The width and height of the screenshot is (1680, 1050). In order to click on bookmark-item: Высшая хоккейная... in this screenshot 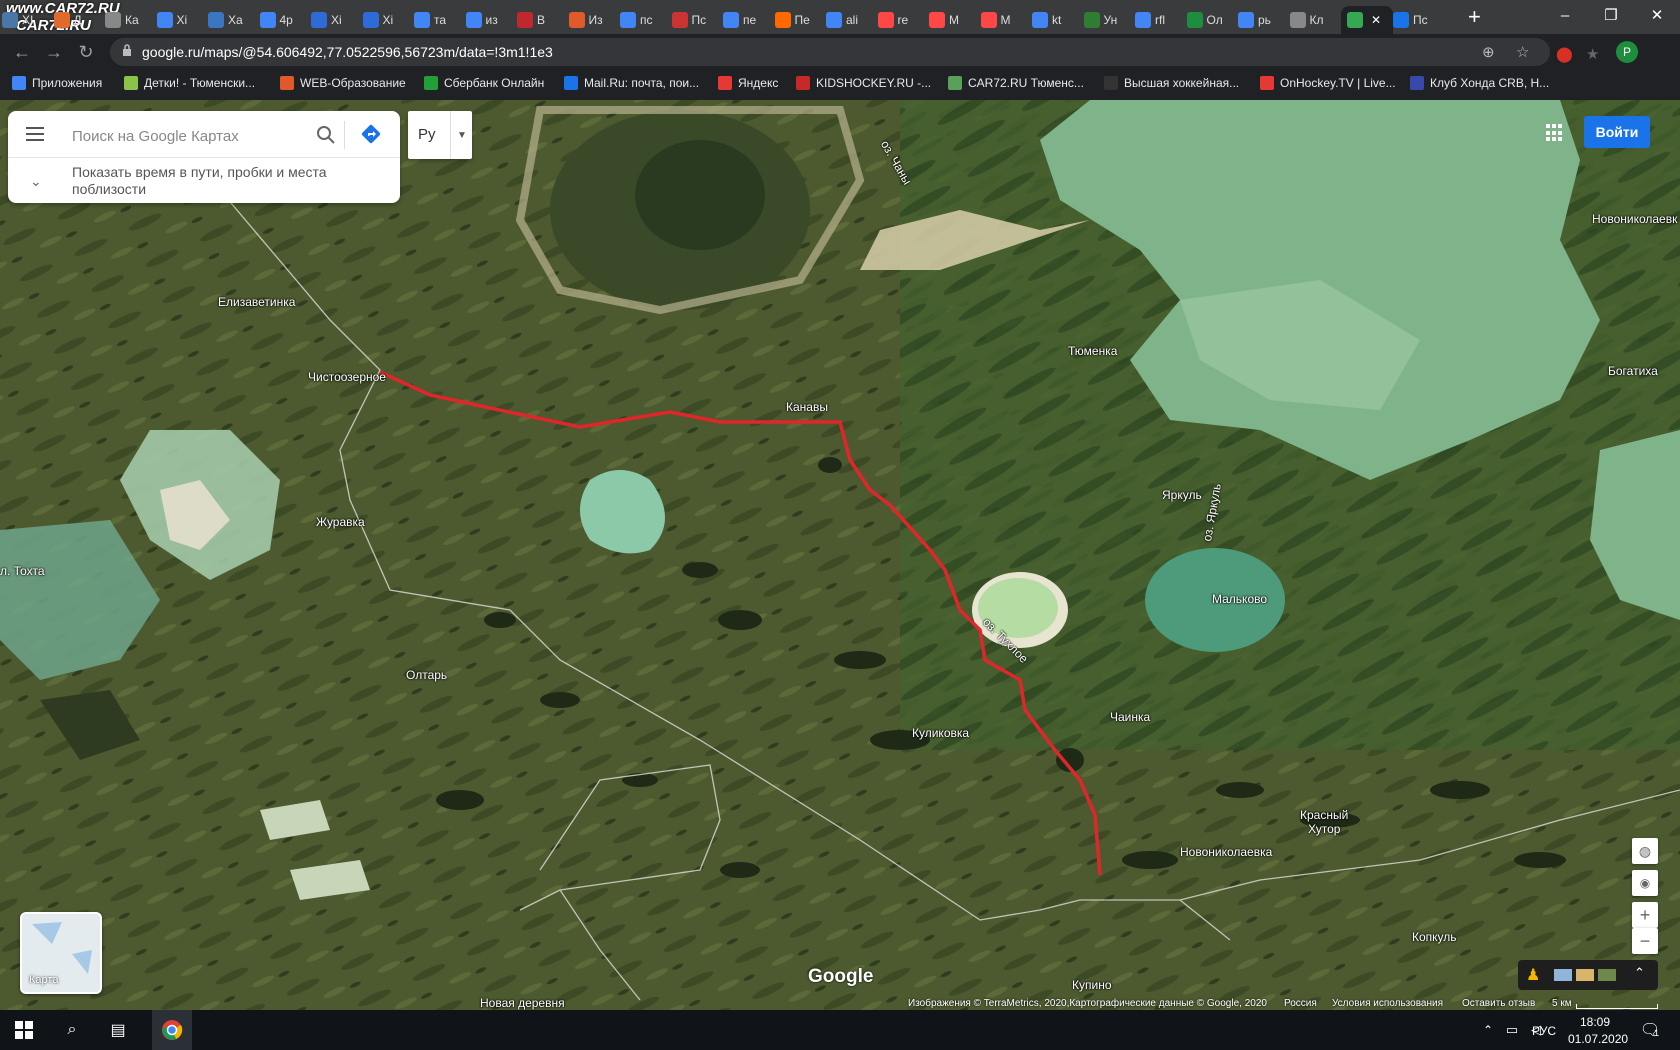, I will do `click(1171, 83)`.